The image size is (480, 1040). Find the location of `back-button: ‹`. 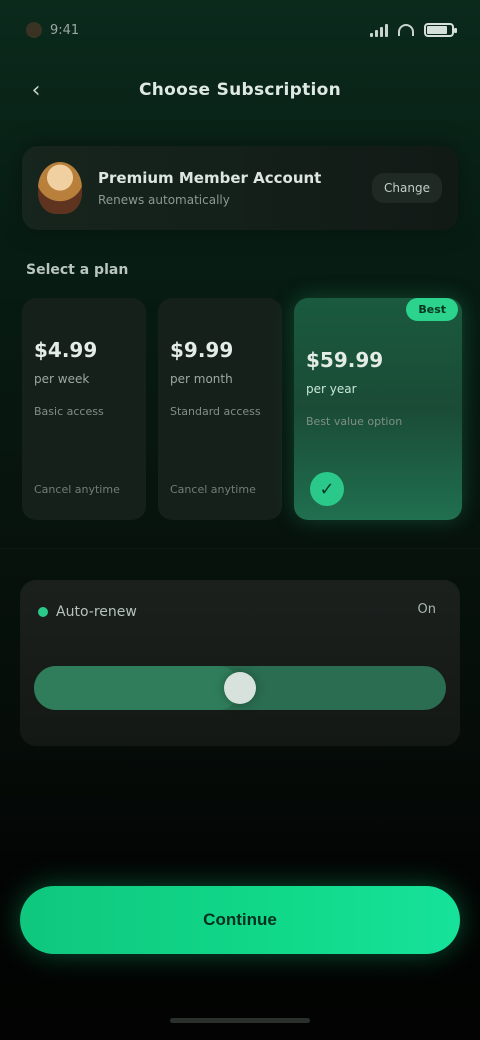

back-button: ‹ is located at coordinates (36, 90).